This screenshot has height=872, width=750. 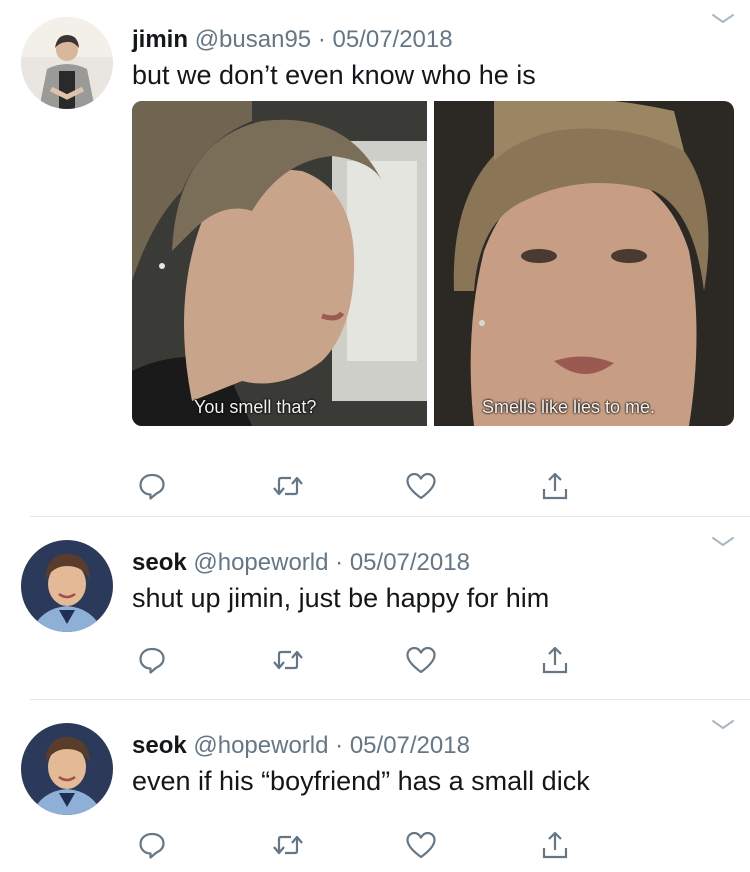 I want to click on tweet-header: jimin @busan95 · 05/07/2018, so click(x=292, y=40).